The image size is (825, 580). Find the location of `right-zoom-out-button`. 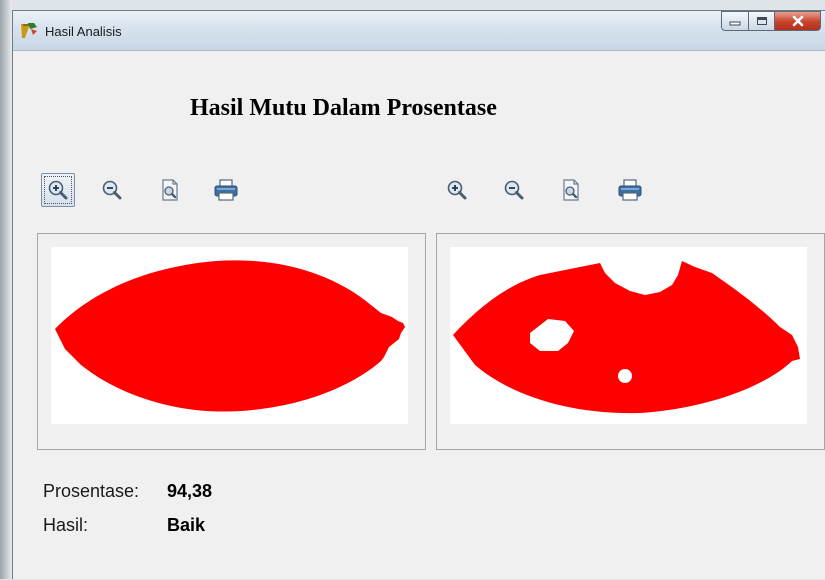

right-zoom-out-button is located at coordinates (514, 190).